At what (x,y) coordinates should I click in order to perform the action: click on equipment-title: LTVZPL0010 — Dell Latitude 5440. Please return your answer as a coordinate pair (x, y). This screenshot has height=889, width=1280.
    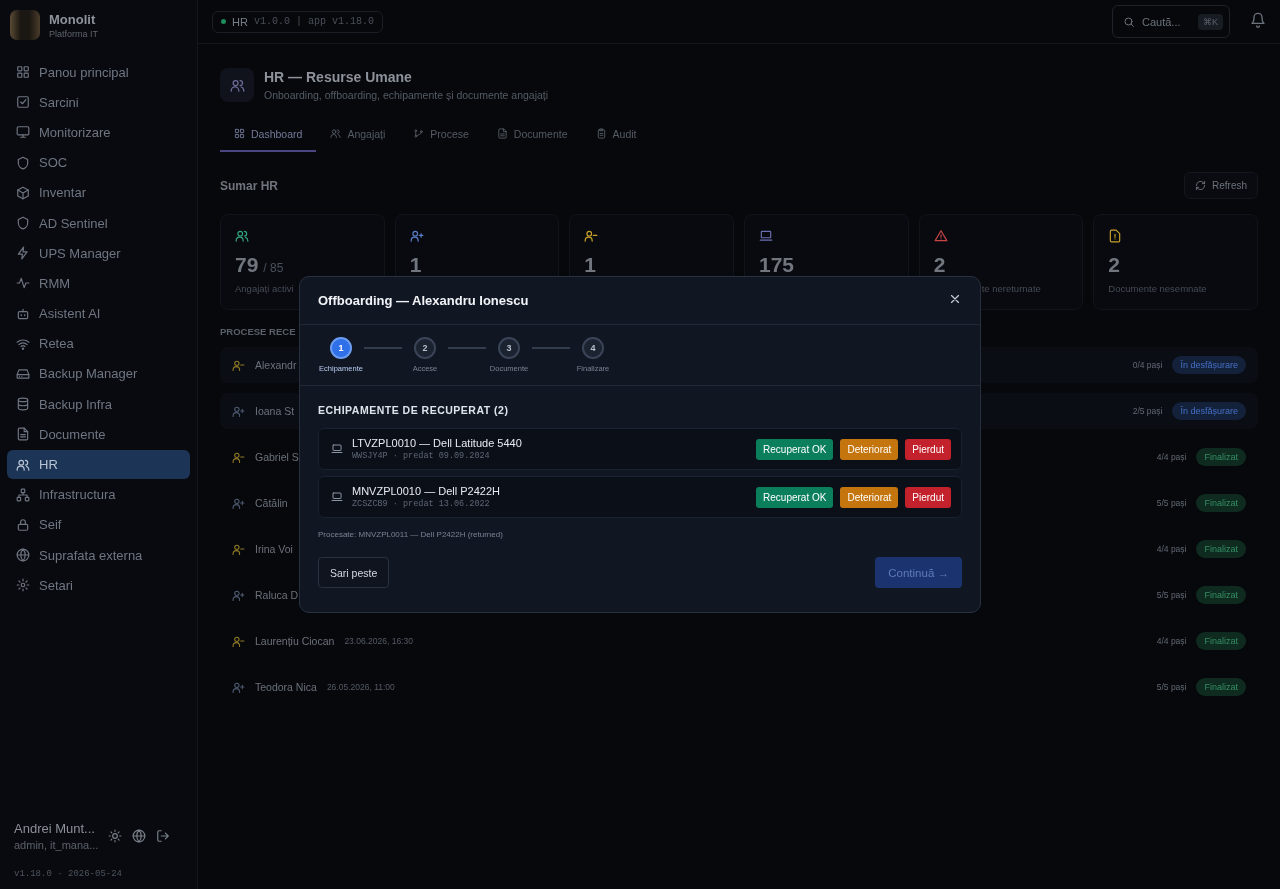
    Looking at the image, I should click on (437, 443).